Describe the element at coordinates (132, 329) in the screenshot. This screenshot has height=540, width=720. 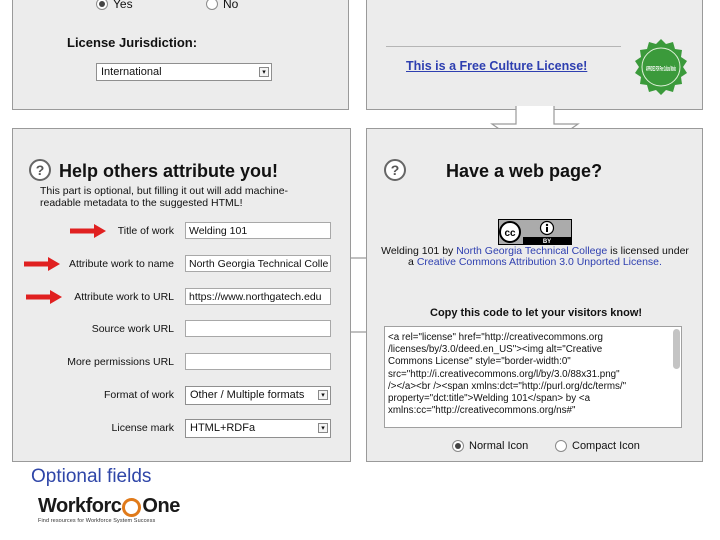
I see `field-label: Source work URL` at that location.